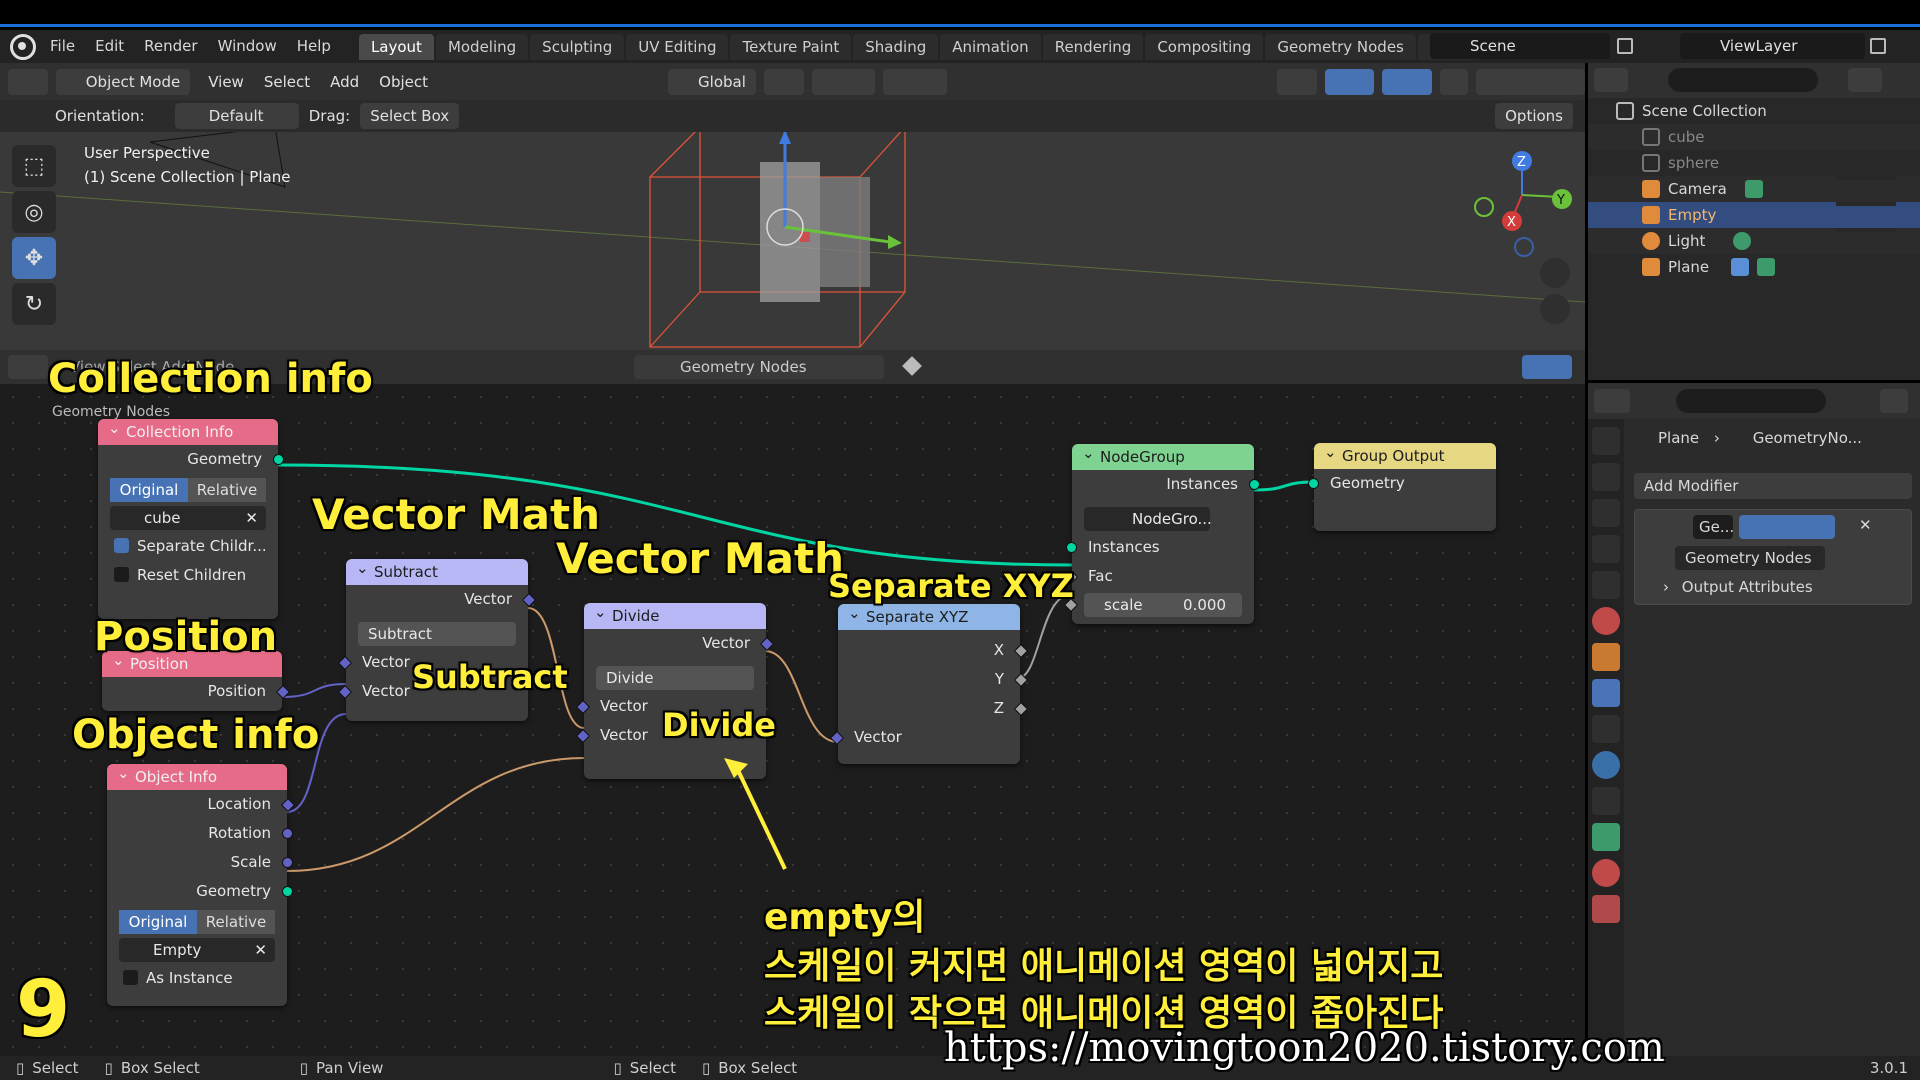 Image resolution: width=1920 pixels, height=1080 pixels. Describe the element at coordinates (990, 46) in the screenshot. I see `tab-animation: Animation` at that location.